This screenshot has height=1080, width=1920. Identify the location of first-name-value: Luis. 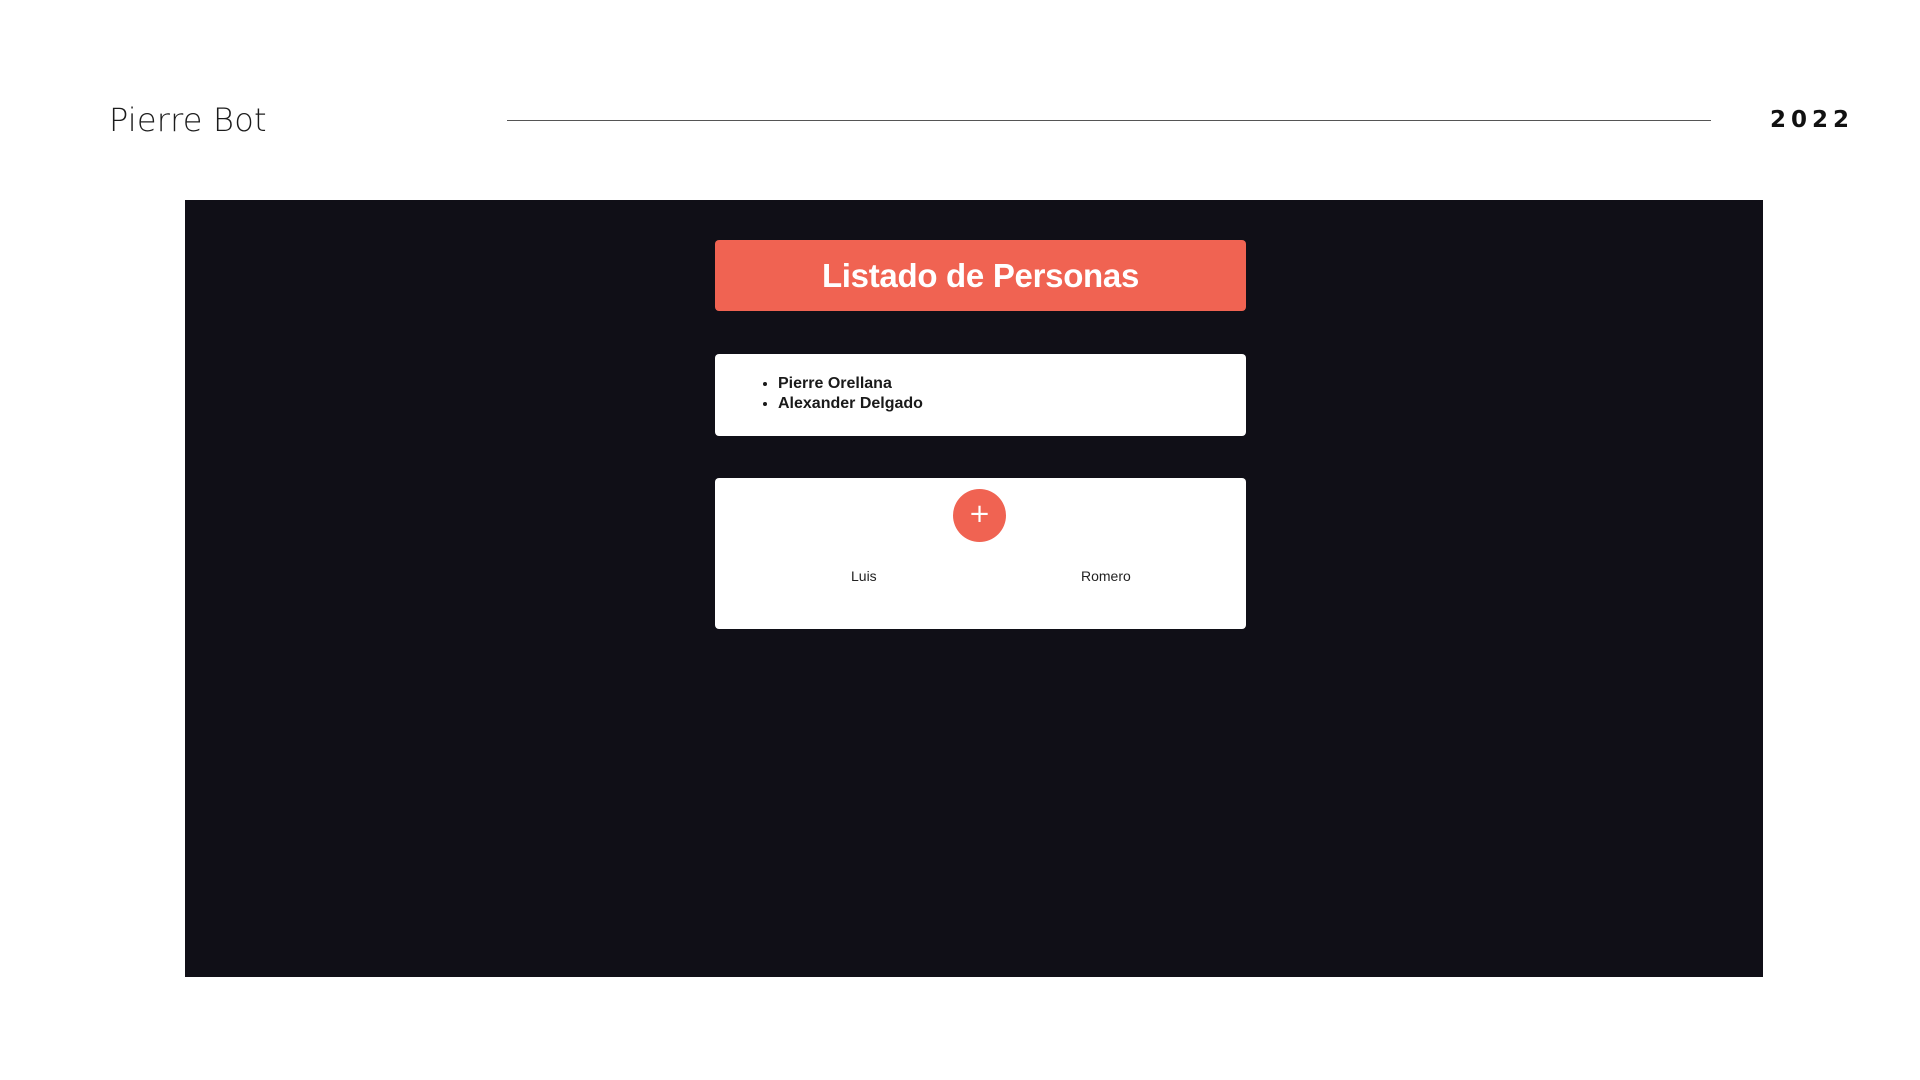
(864, 576).